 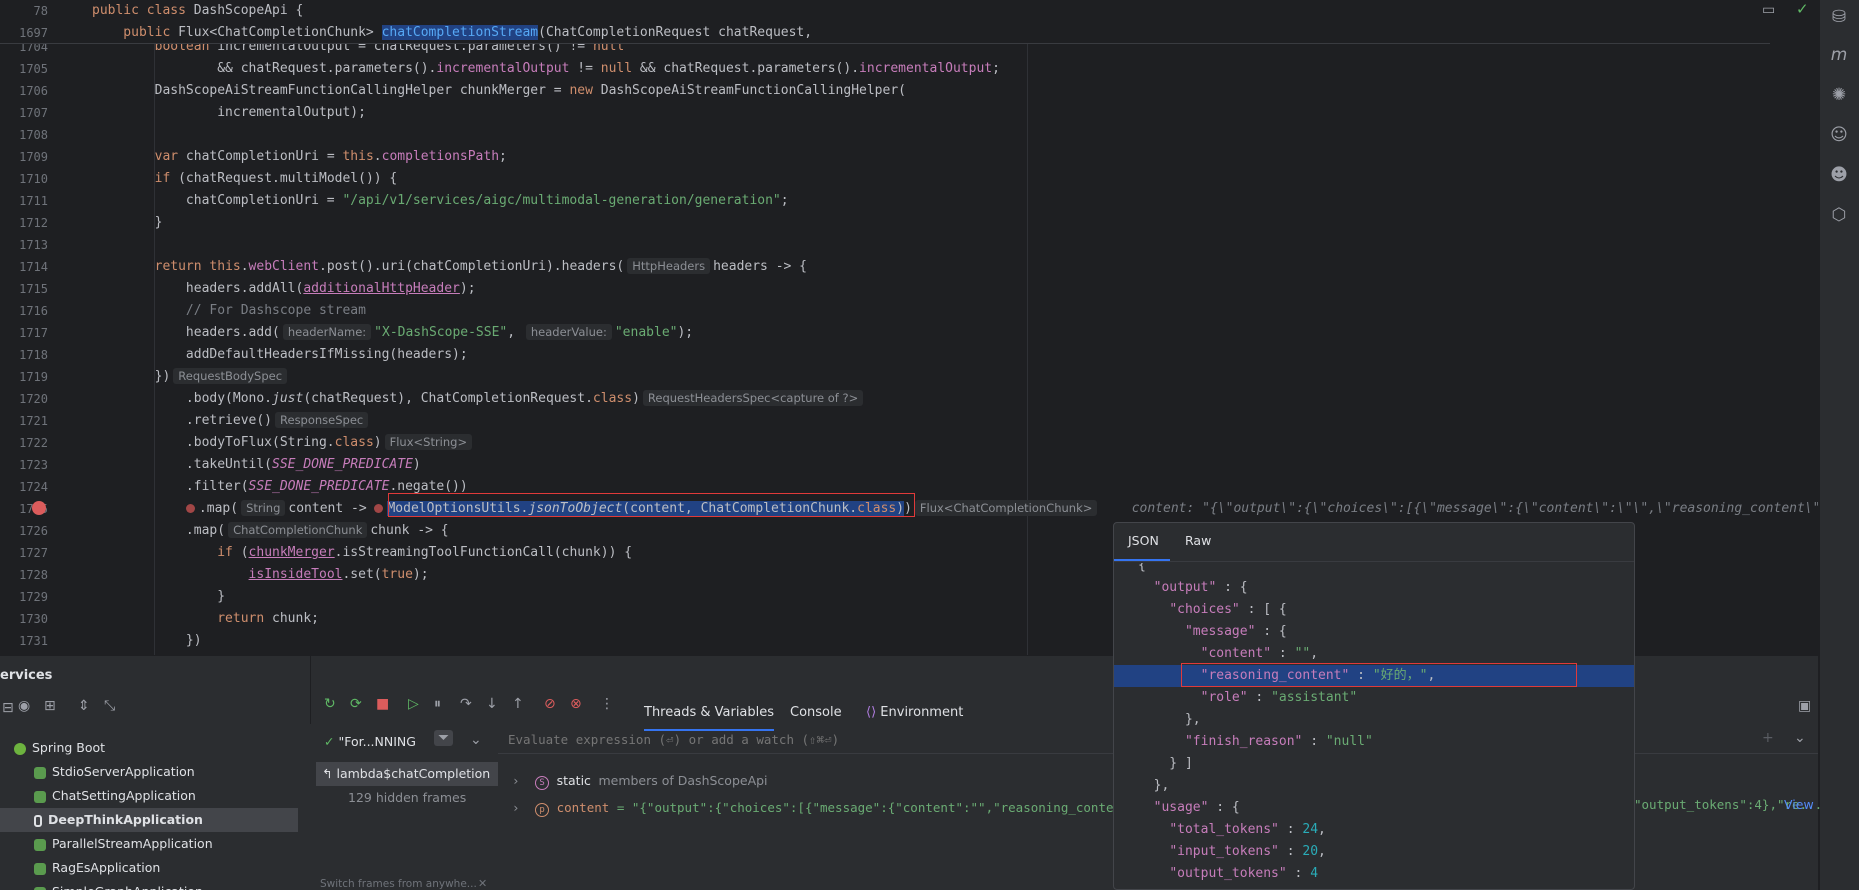 I want to click on sticky-line: 78 public class DashScopeApi {, so click(x=909, y=11).